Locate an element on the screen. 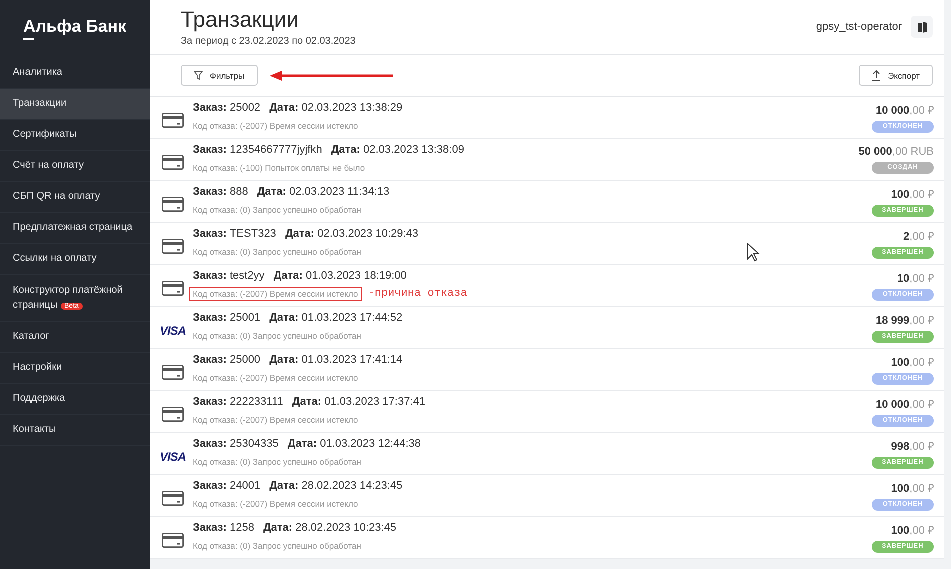 The width and height of the screenshot is (951, 569). page-title: Транзакции is located at coordinates (240, 20).